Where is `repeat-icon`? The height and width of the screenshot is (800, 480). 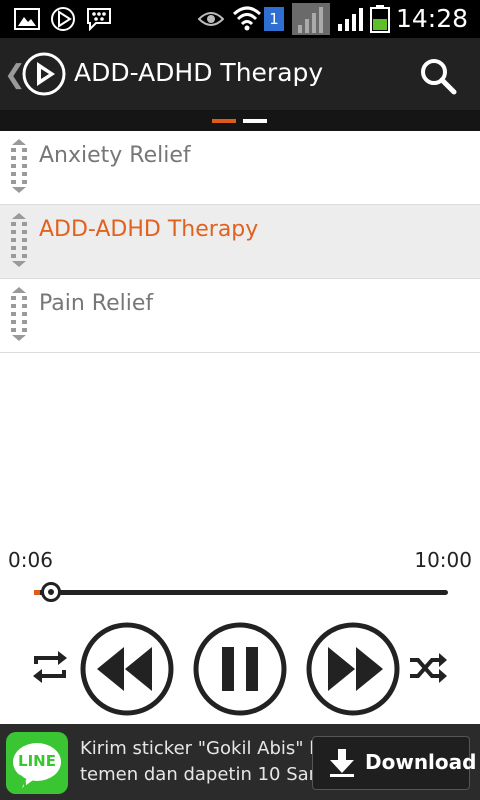
repeat-icon is located at coordinates (50, 667).